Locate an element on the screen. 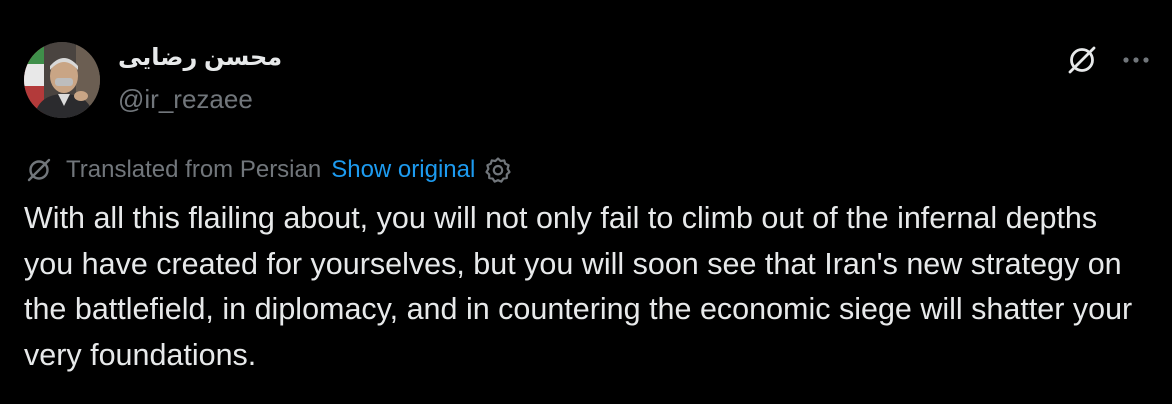  translated-from-label: Translated from Persian is located at coordinates (194, 169).